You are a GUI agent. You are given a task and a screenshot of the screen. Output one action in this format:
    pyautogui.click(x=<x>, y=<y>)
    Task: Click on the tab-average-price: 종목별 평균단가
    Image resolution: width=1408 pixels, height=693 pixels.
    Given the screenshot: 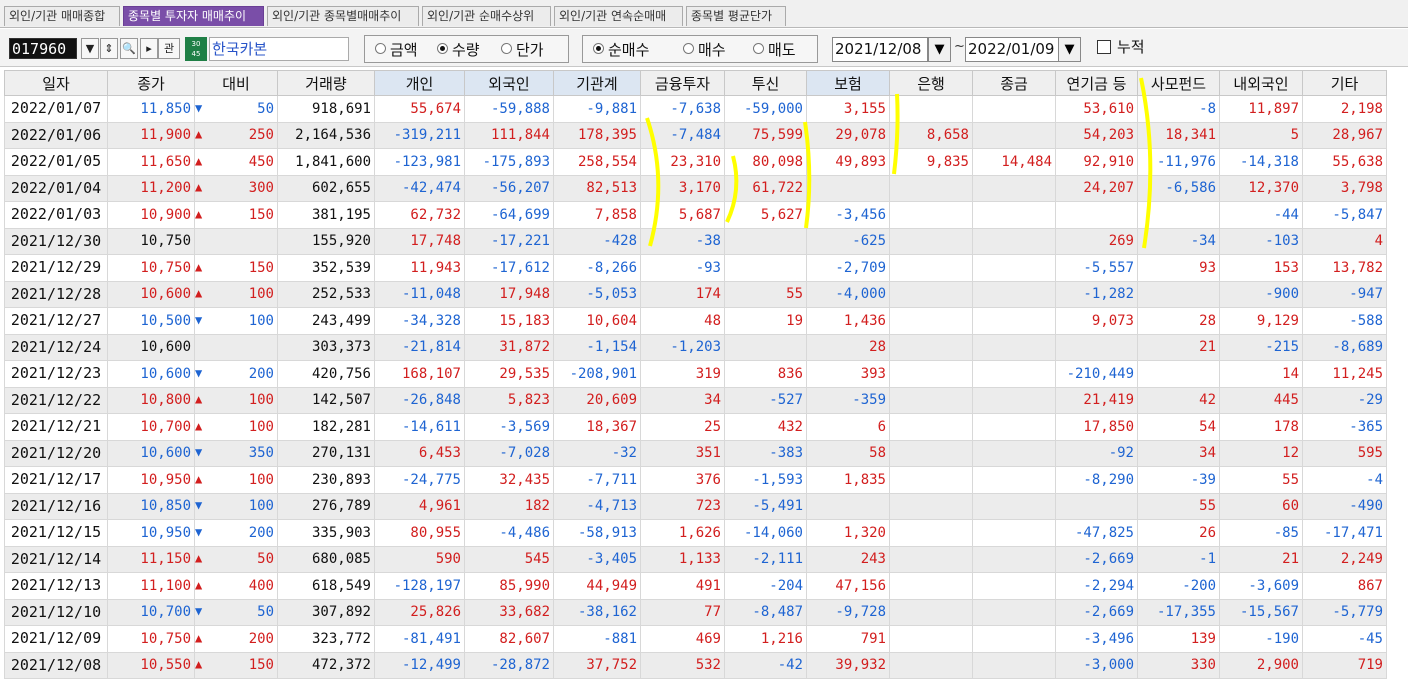 What is the action you would take?
    pyautogui.click(x=736, y=16)
    